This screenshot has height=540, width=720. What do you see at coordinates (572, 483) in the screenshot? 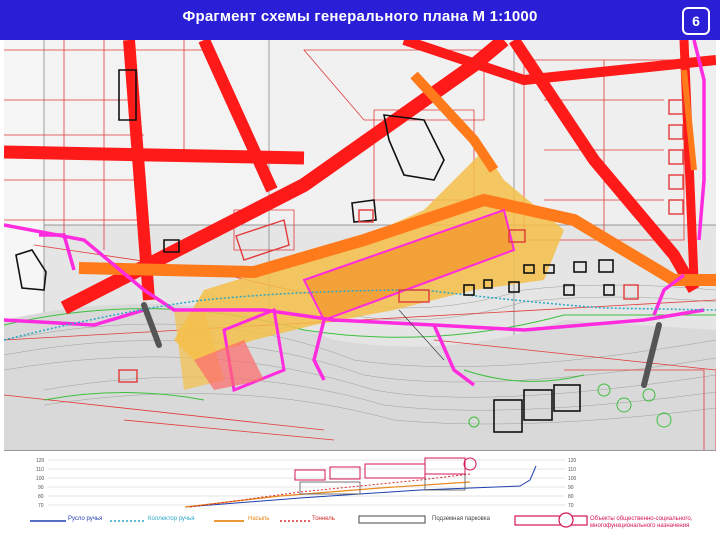
I see `profile-axis-right: 120 110 100 90 80 70` at bounding box center [572, 483].